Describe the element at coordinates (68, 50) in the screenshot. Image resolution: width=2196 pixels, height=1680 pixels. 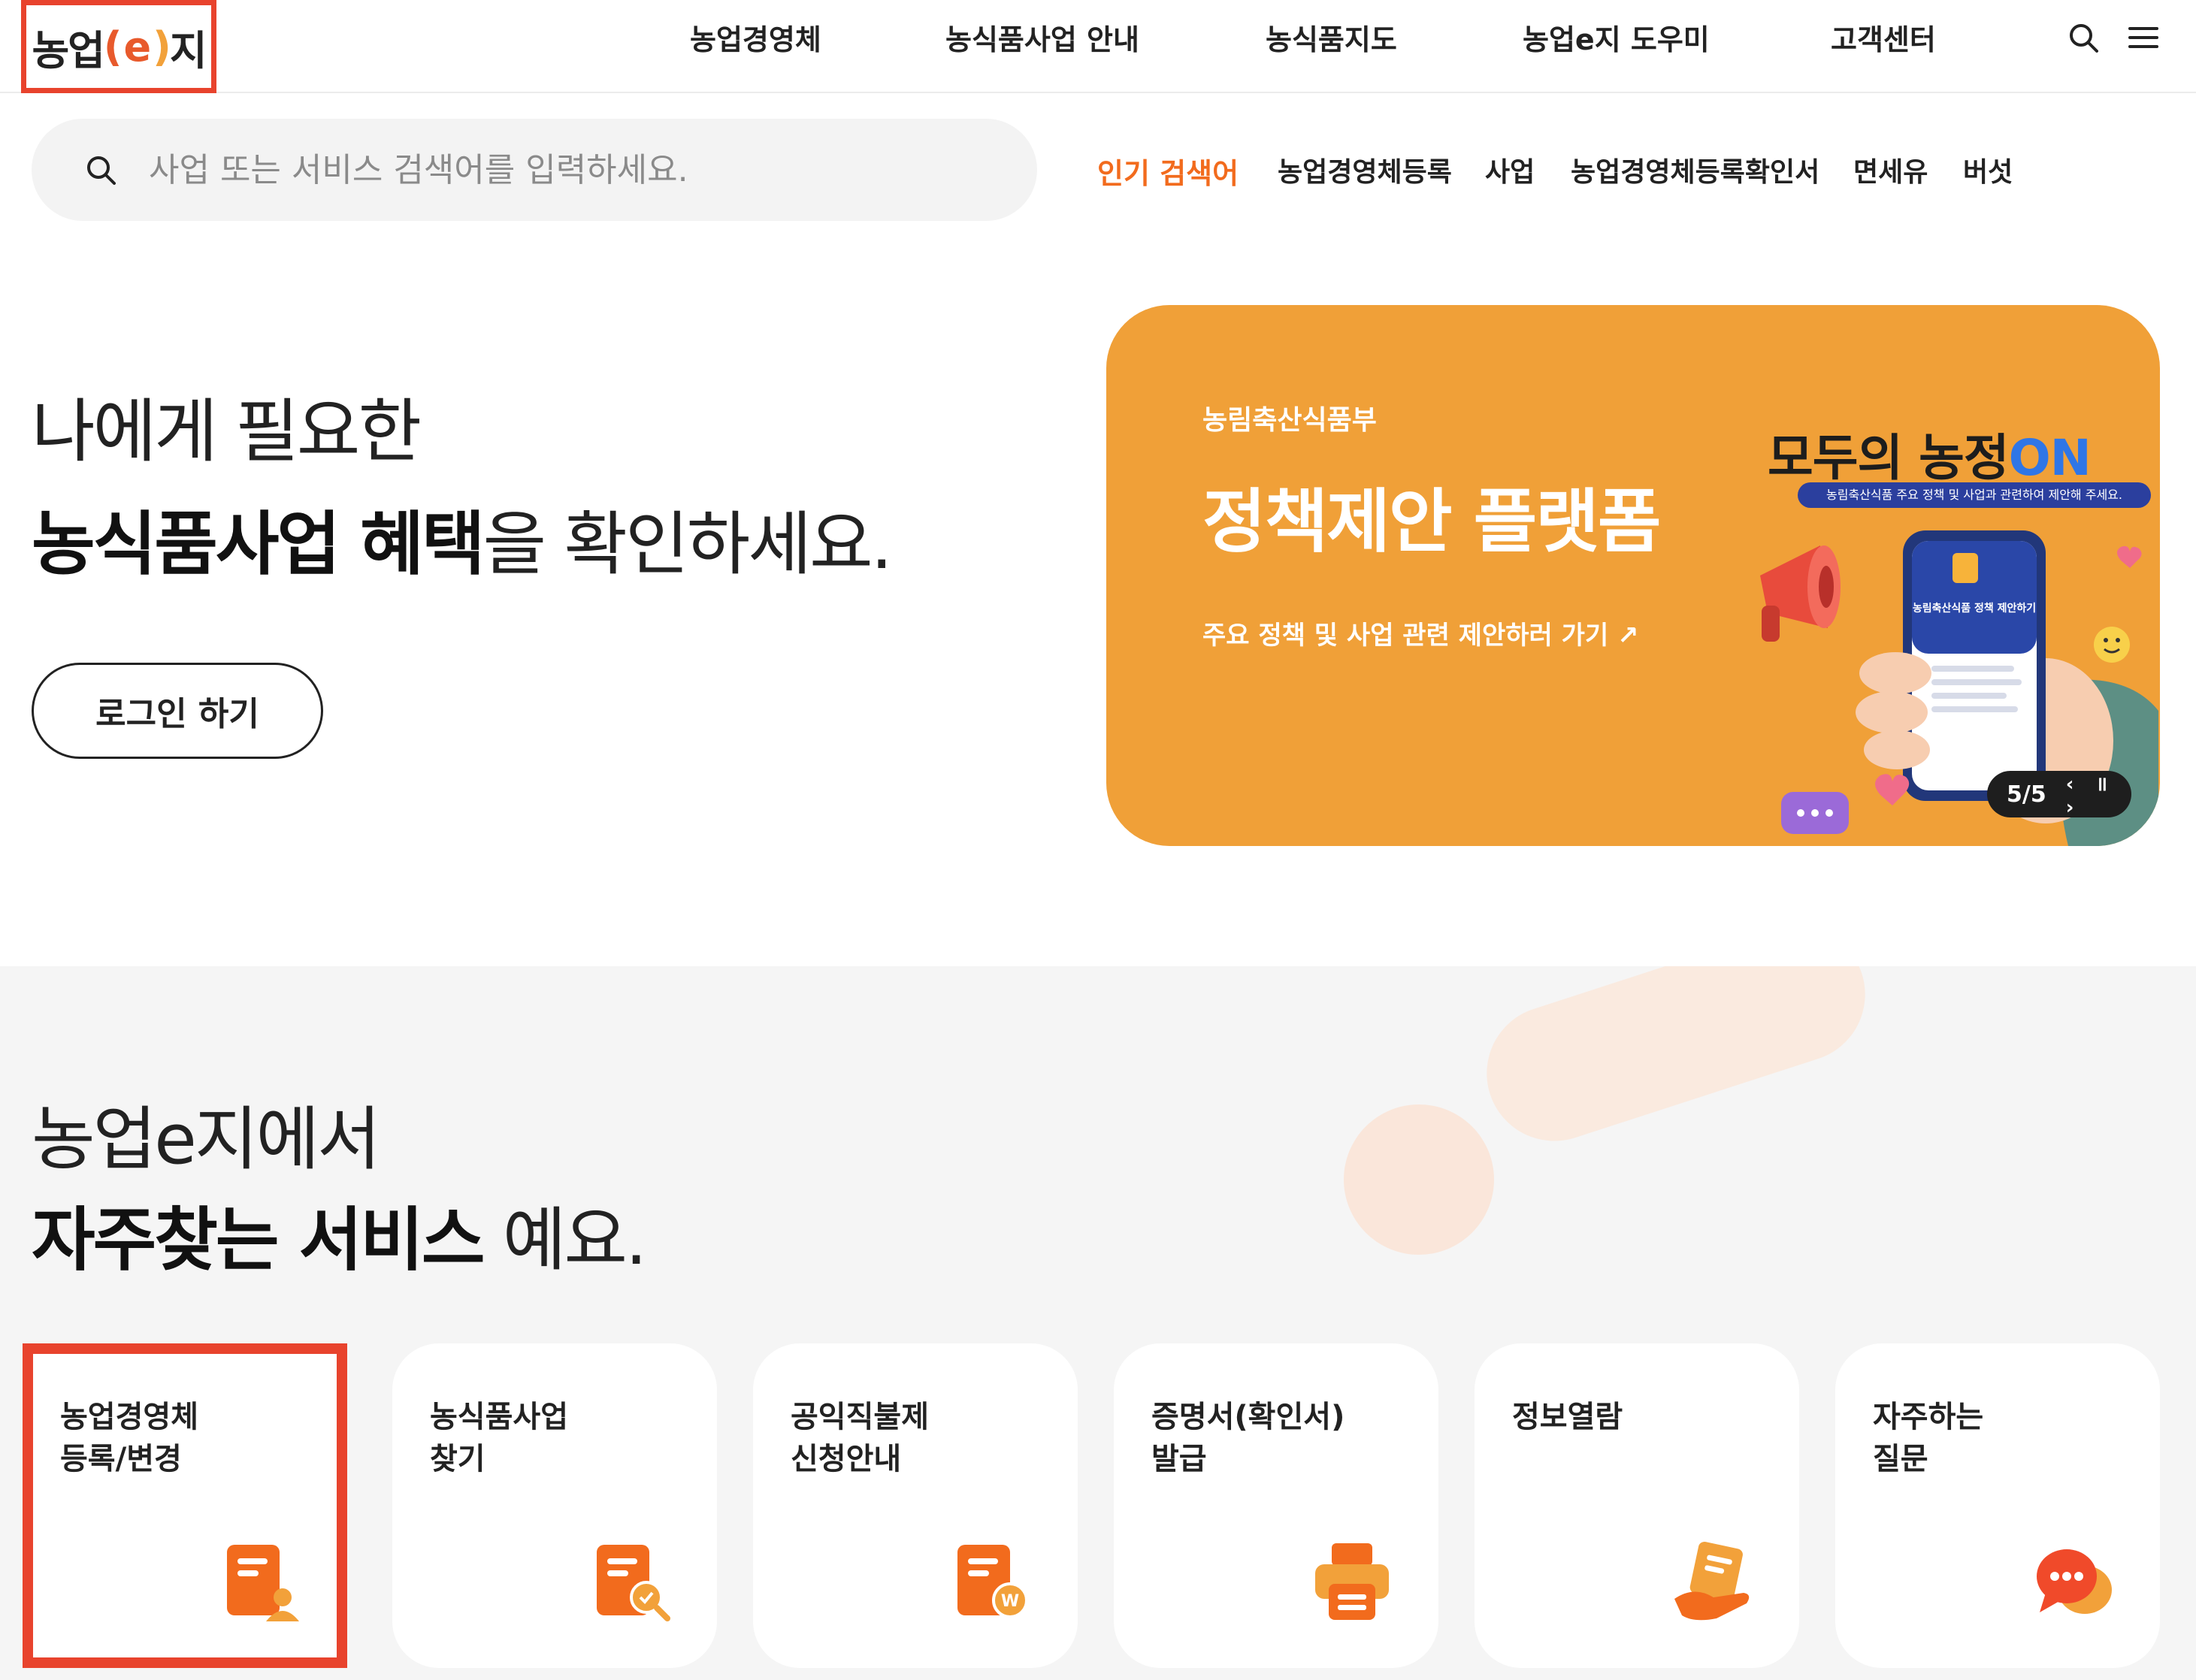
I see `logo-text-1: 농업` at that location.